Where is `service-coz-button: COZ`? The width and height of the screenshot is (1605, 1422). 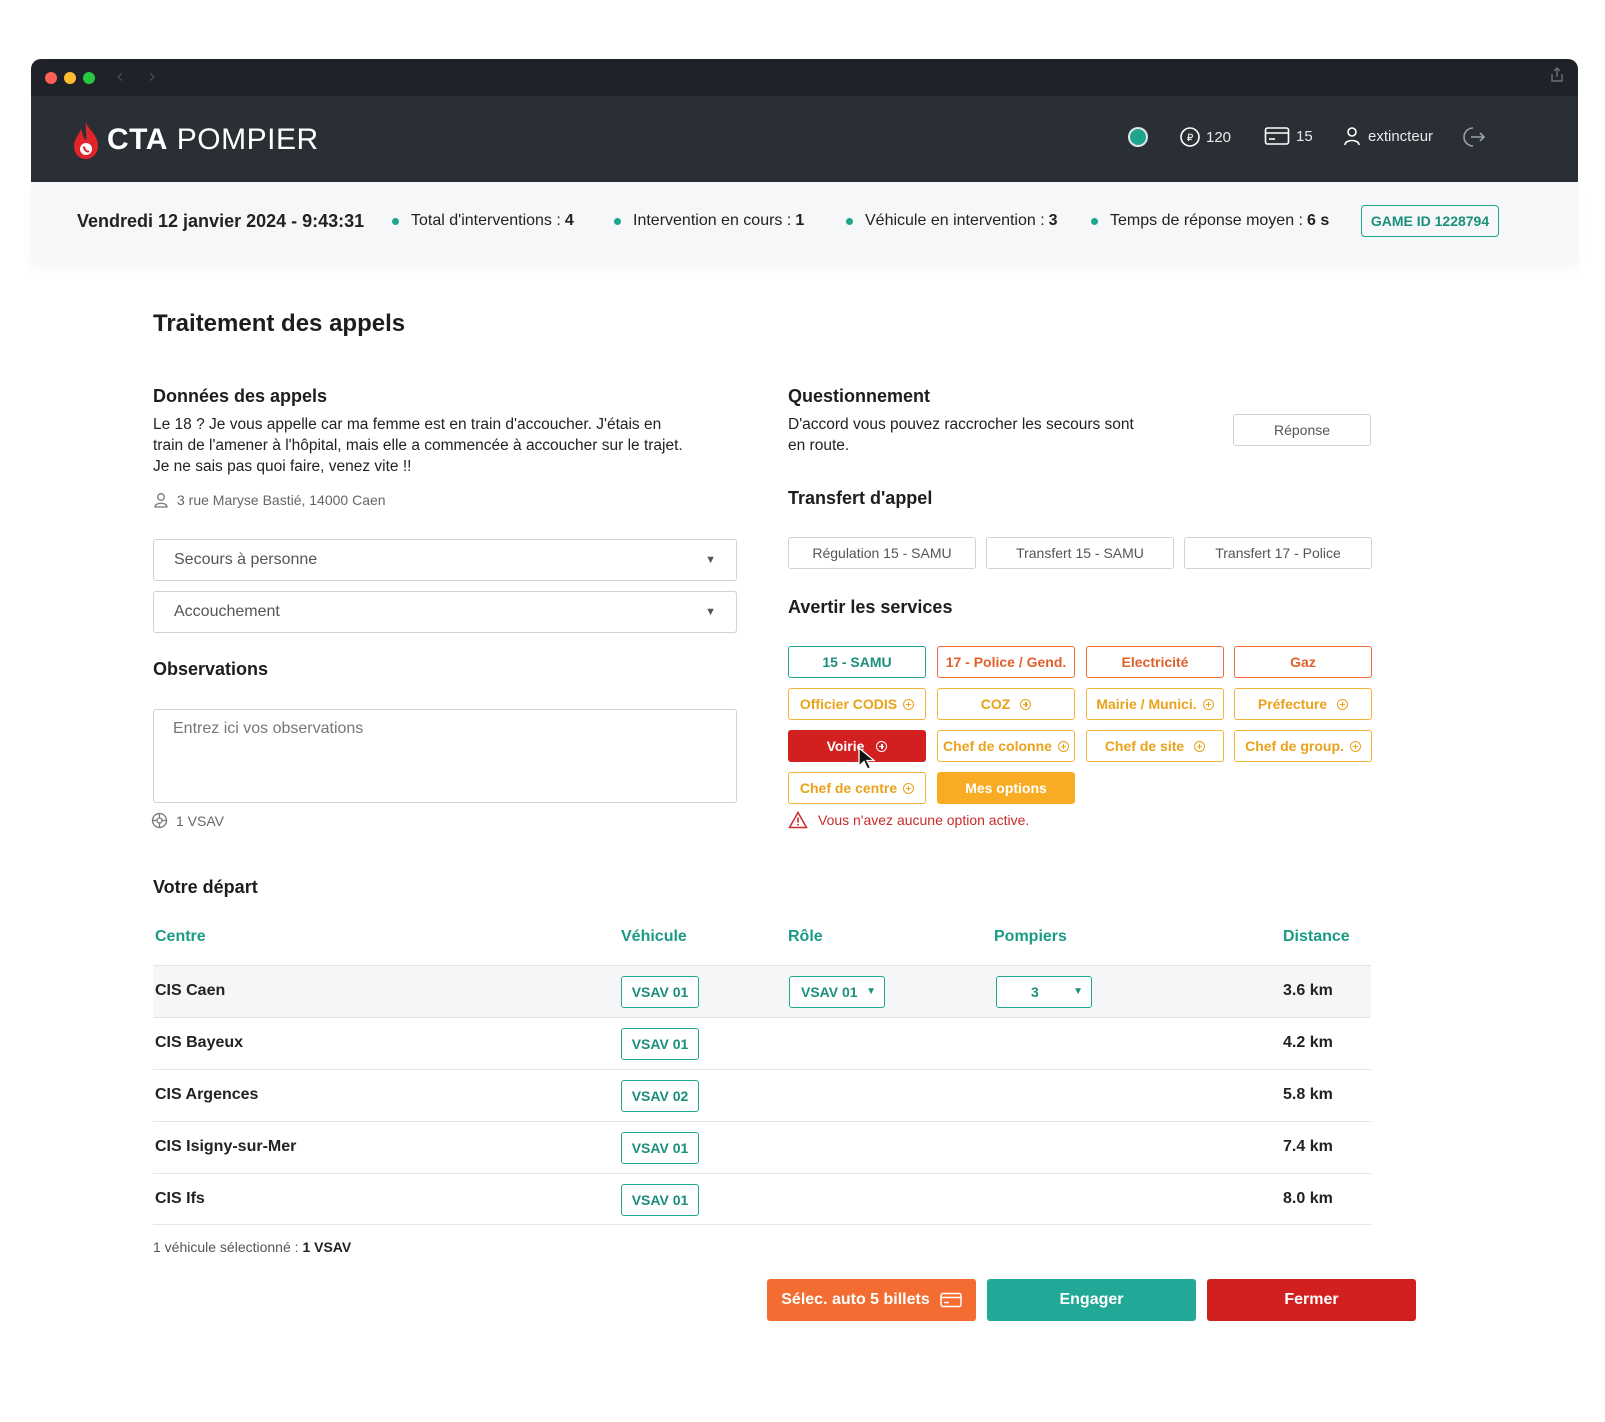 service-coz-button: COZ is located at coordinates (1006, 704).